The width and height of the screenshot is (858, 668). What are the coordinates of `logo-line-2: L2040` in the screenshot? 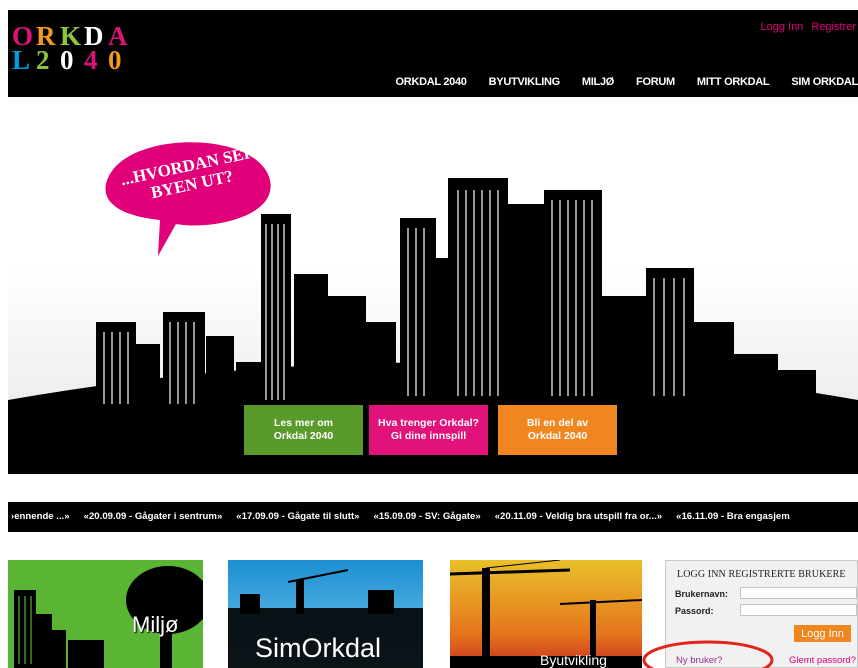 It's located at (72, 60).